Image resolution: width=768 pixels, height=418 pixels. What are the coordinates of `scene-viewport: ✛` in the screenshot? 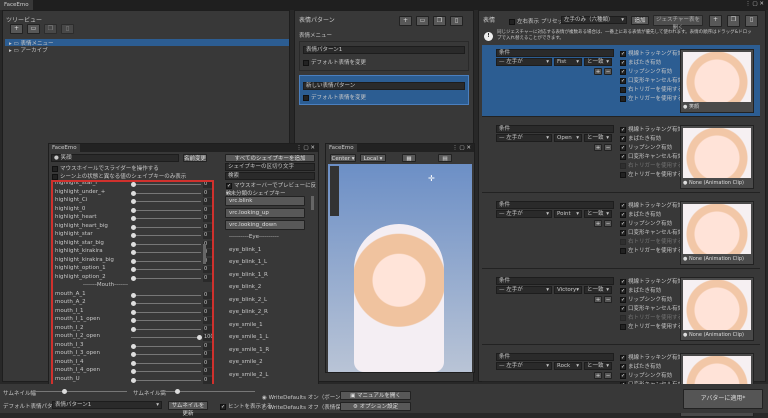 It's located at (400, 268).